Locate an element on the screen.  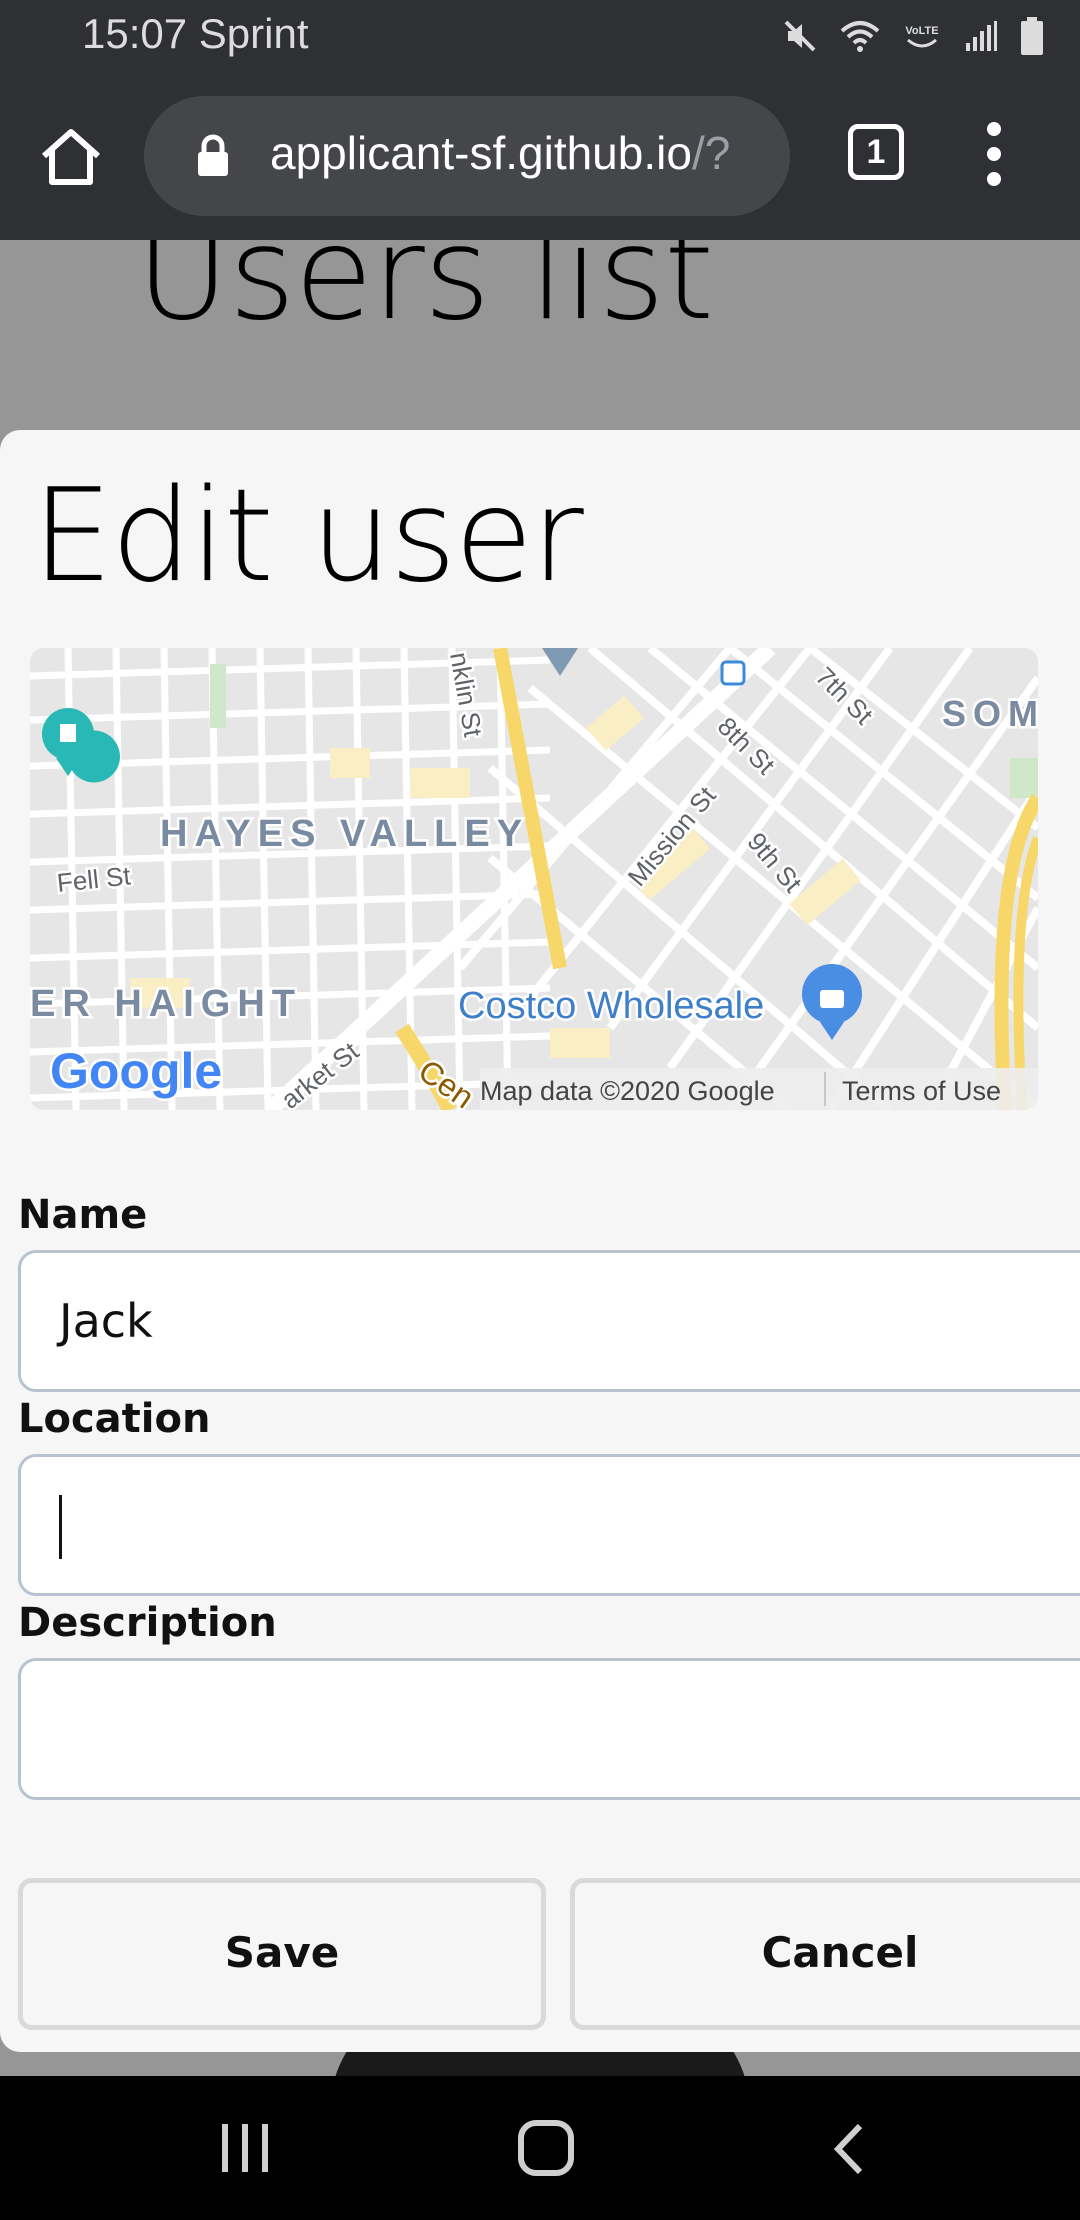
home-nav-icon is located at coordinates (546, 2148).